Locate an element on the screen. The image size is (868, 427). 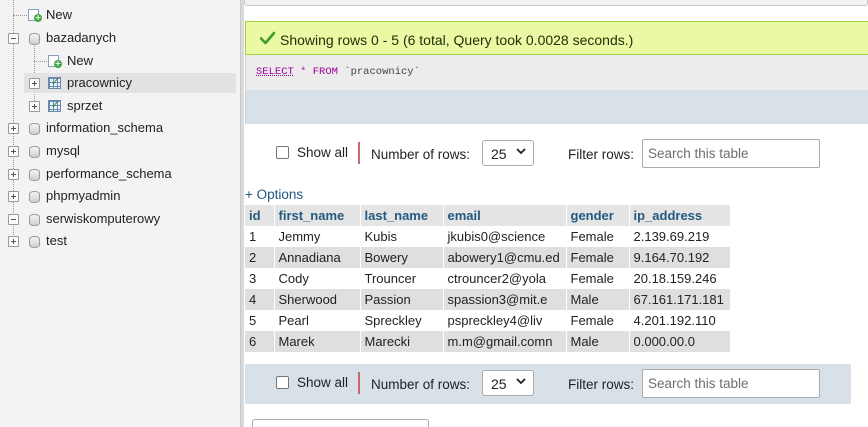
sql-tools-bar is located at coordinates (556, 107).